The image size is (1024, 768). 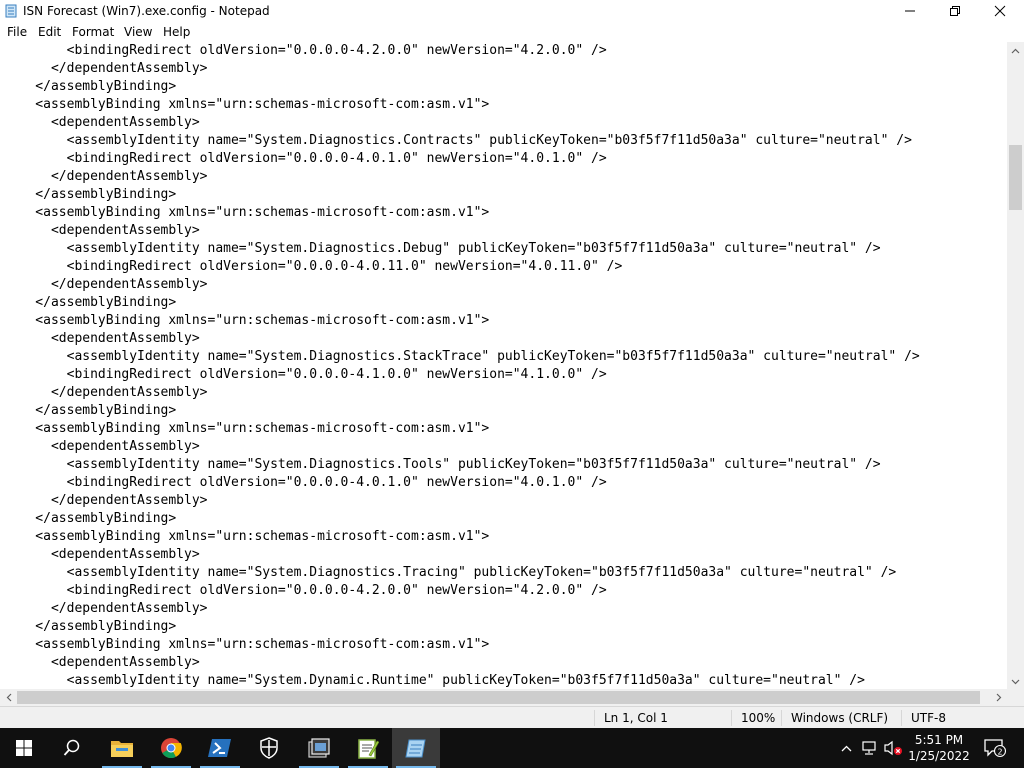 I want to click on clock-date: 1/25/2022, so click(x=939, y=756).